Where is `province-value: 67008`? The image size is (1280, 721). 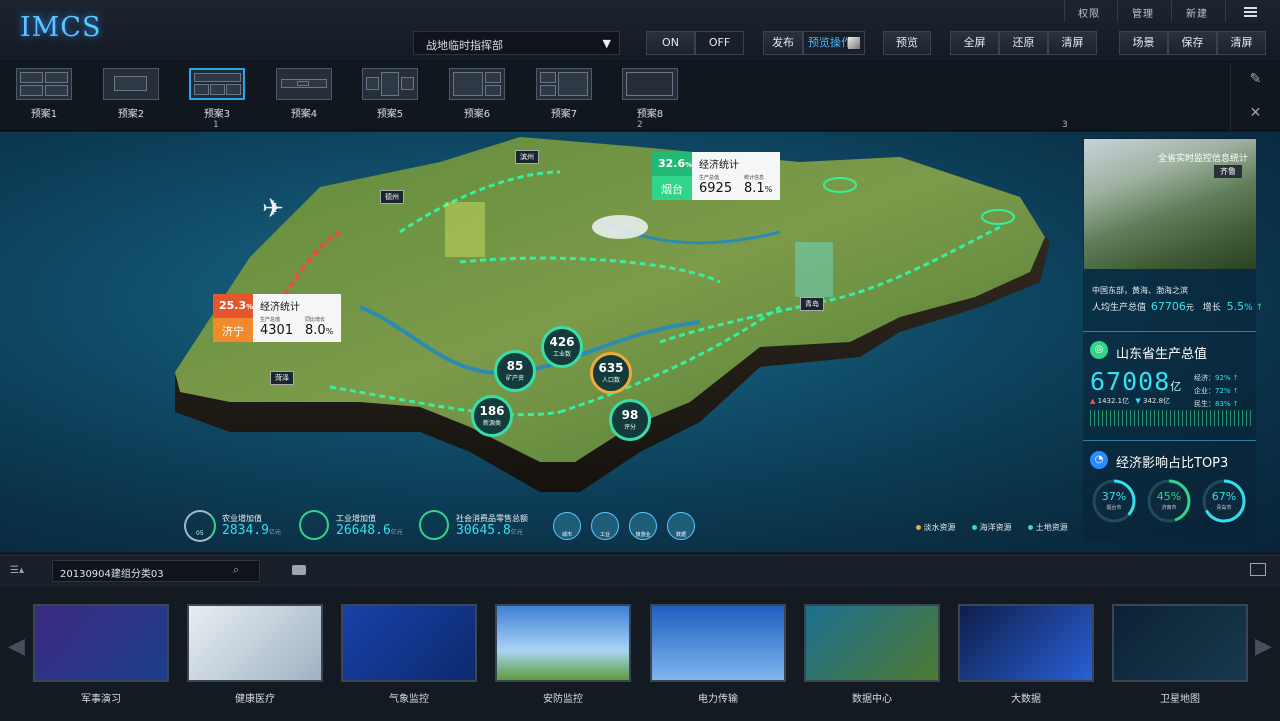 province-value: 67008 is located at coordinates (1130, 381).